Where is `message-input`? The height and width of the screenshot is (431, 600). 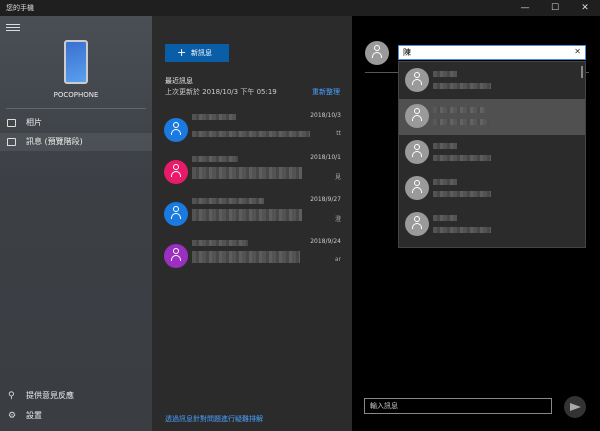
message-input is located at coordinates (458, 406).